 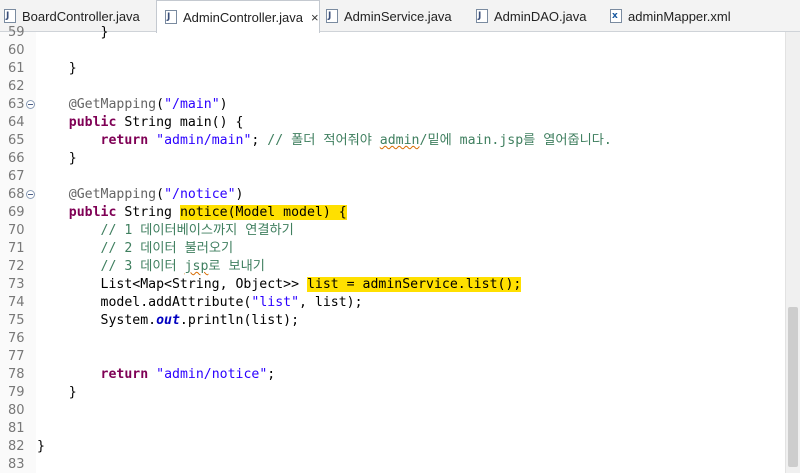 What do you see at coordinates (92, 122) in the screenshot?
I see `code-token: public` at bounding box center [92, 122].